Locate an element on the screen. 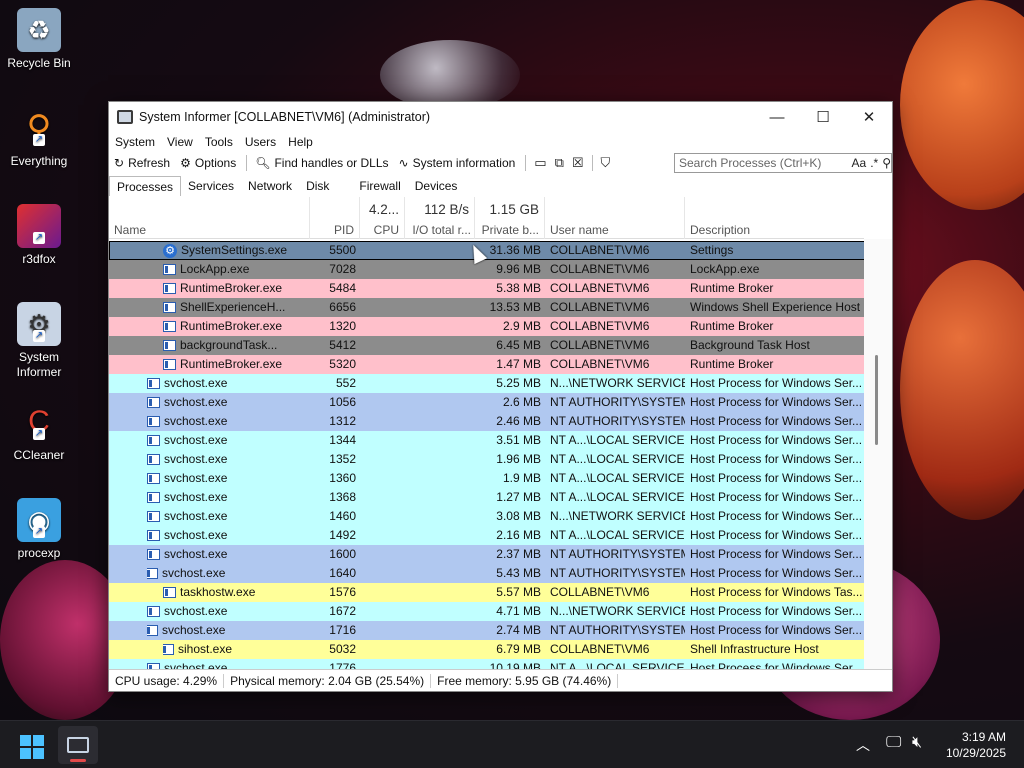 This screenshot has width=1024, height=768. maximize-button: ☐ is located at coordinates (823, 117).